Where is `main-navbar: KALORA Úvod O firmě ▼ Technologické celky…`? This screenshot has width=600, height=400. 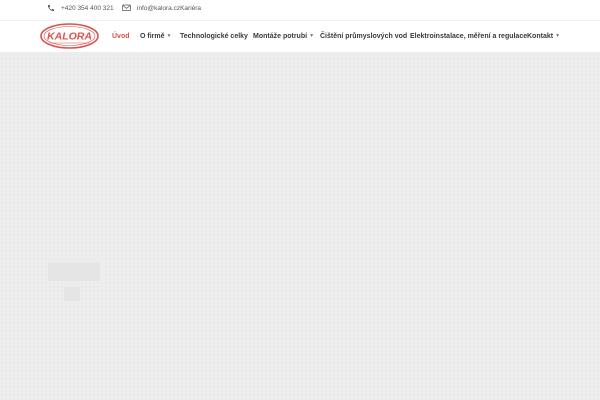 main-navbar: KALORA Úvod O firmě ▼ Technologické celky… is located at coordinates (300, 36).